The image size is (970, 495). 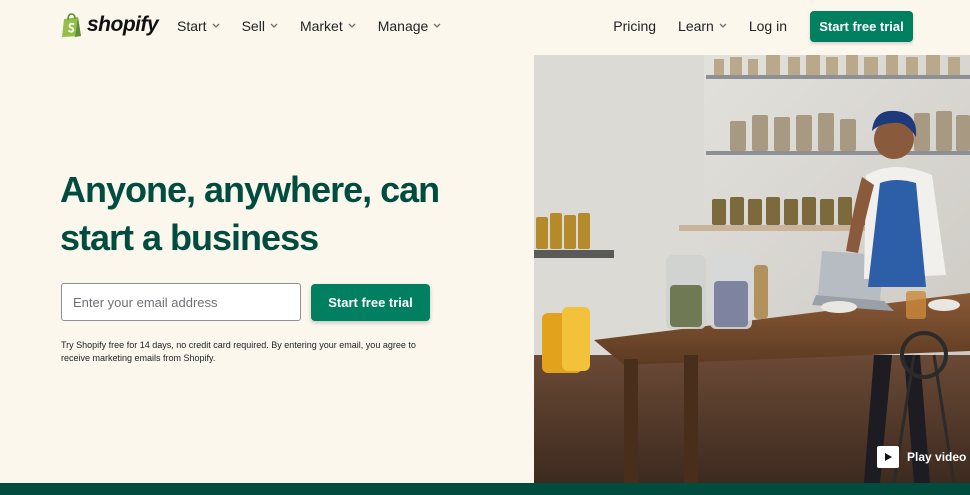 What do you see at coordinates (181, 302) in the screenshot?
I see `email-input` at bounding box center [181, 302].